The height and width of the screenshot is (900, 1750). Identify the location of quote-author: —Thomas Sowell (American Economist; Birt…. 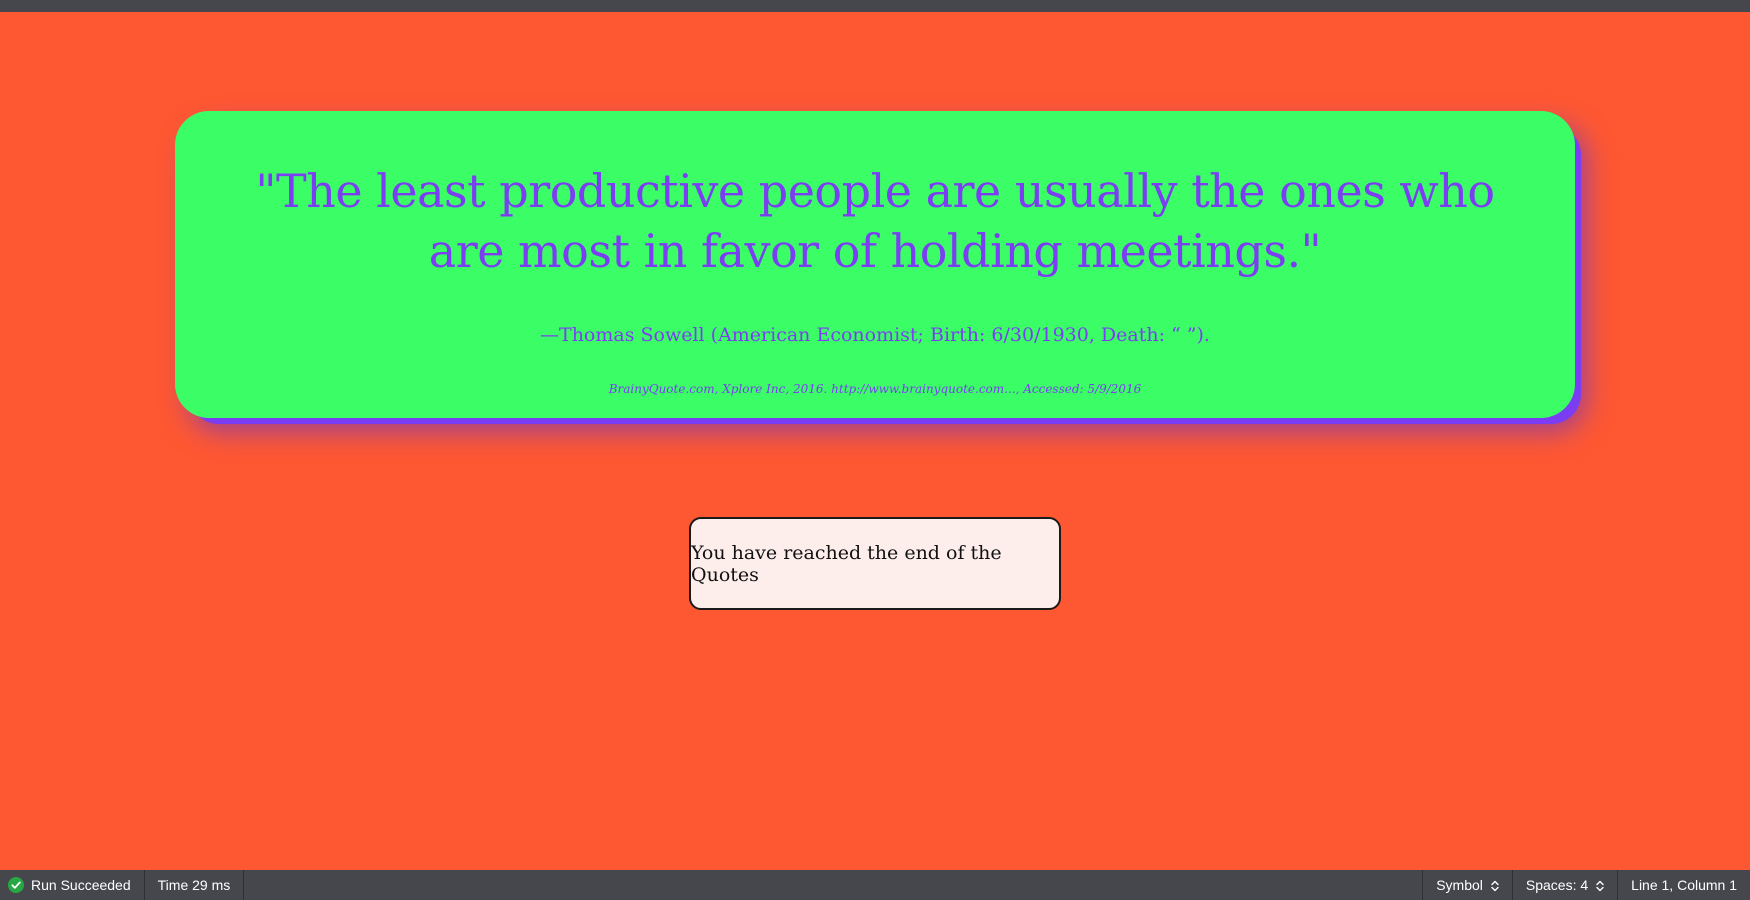
(875, 335).